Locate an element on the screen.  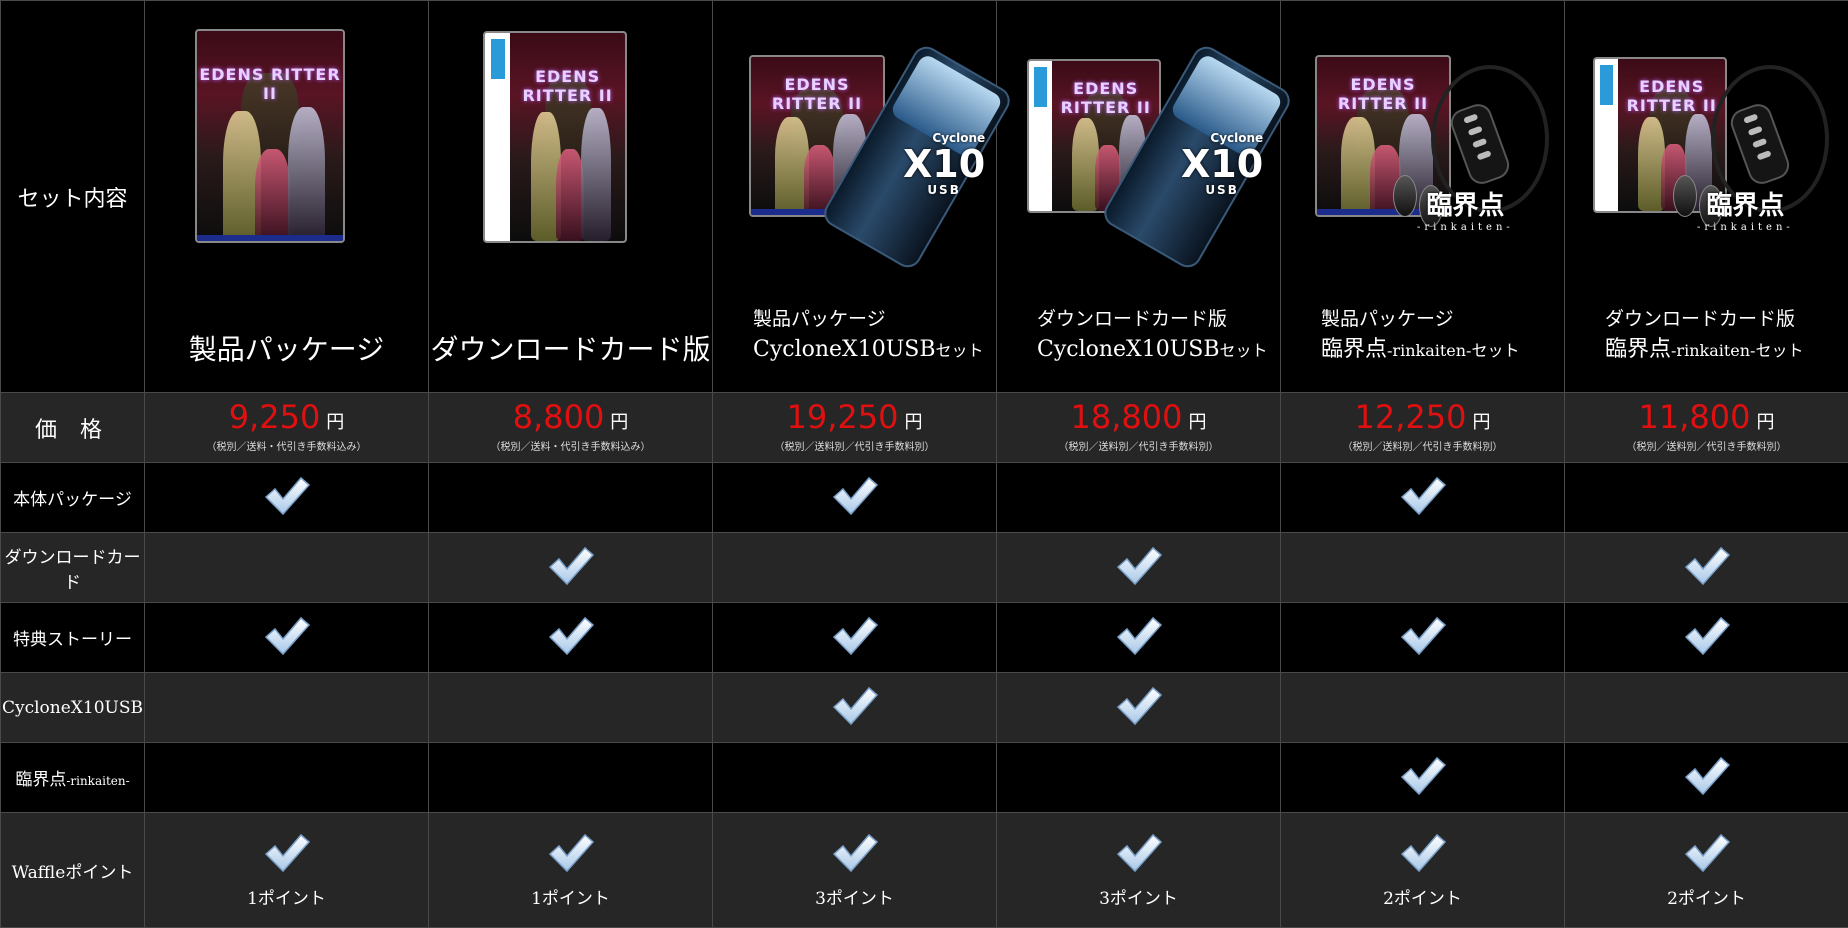
feature-row: CycloneX10USB is located at coordinates (924, 707).